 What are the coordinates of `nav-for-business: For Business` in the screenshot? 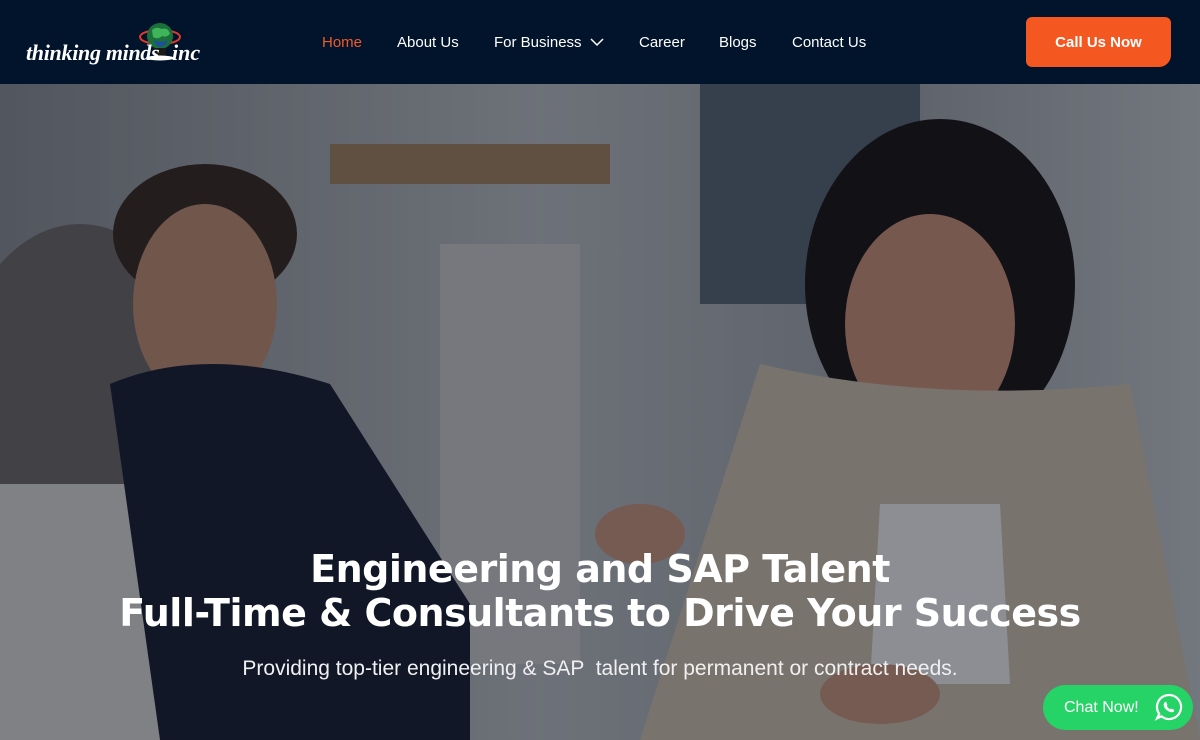 It's located at (549, 42).